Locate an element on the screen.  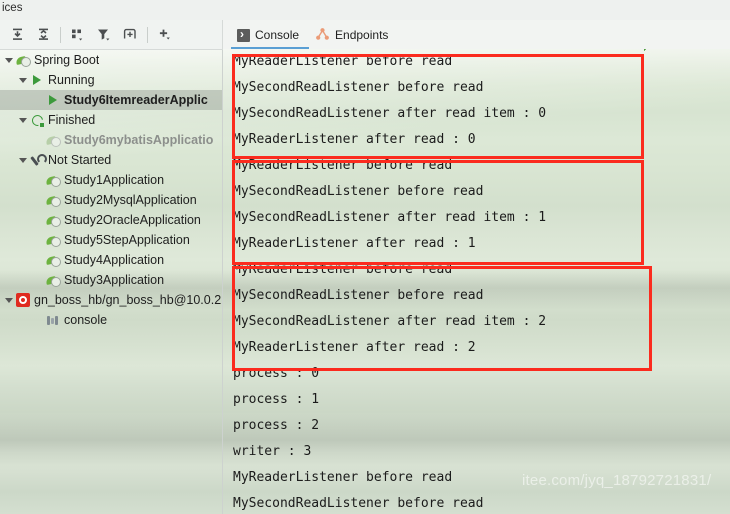
tab-endpoints-label: Endpoints is located at coordinates (362, 35).